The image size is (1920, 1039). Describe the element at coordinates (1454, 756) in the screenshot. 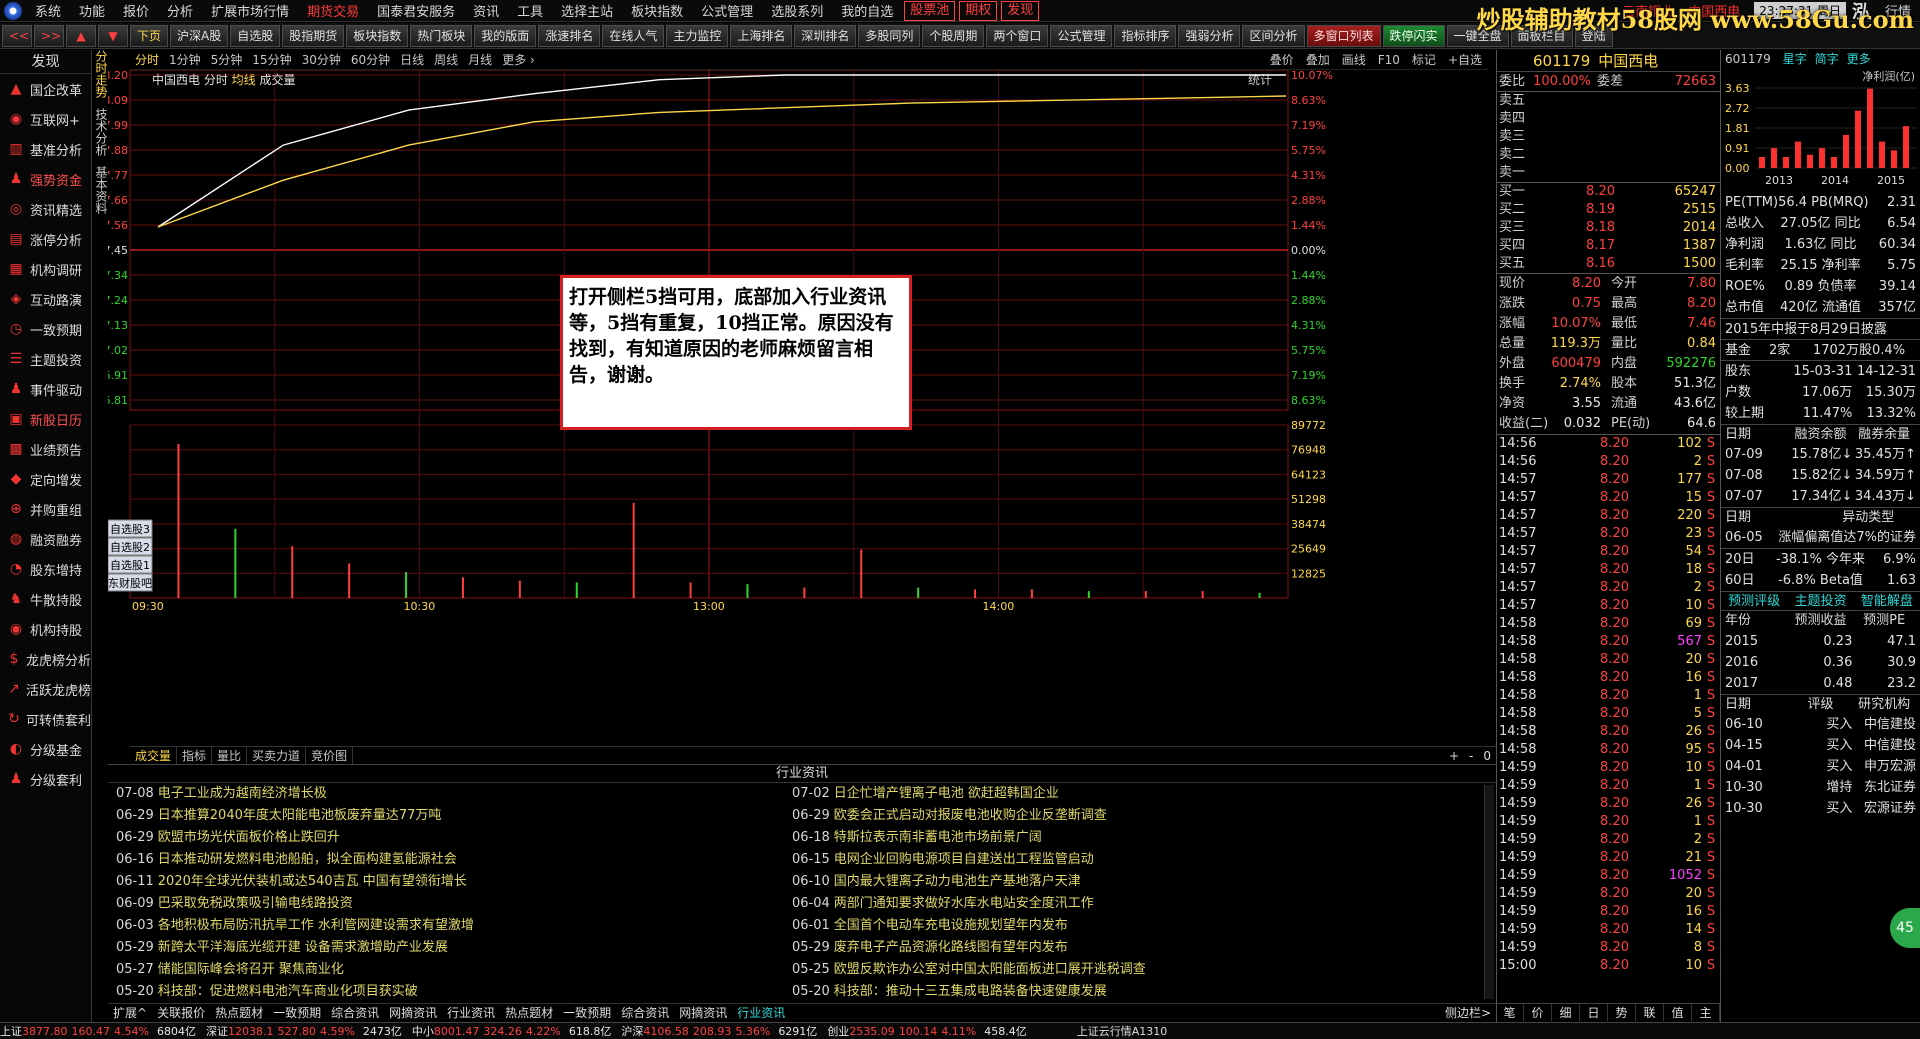

I see `zoom-button-0: +` at that location.